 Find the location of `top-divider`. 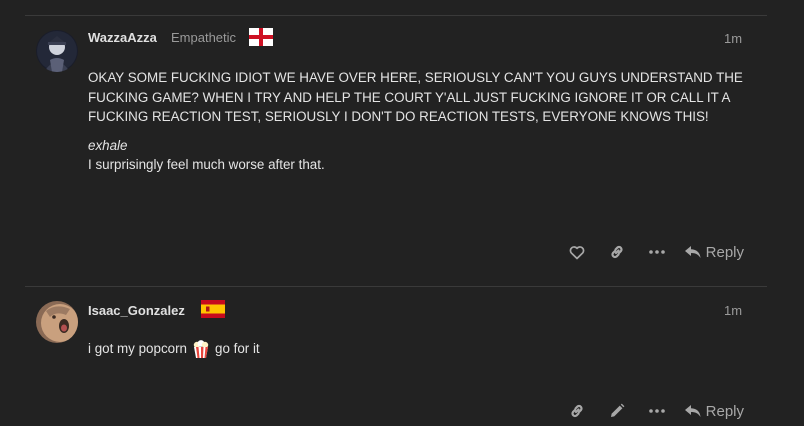

top-divider is located at coordinates (396, 15).